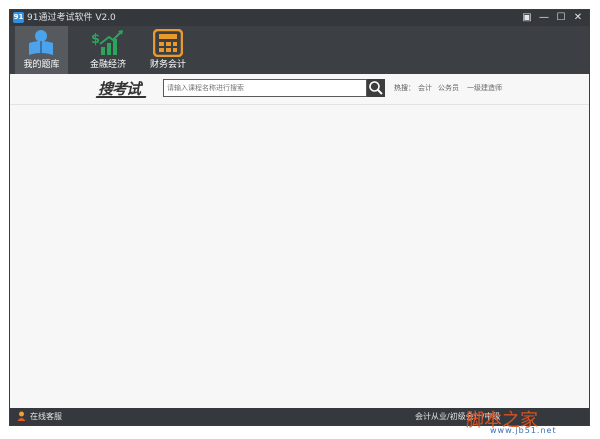 This screenshot has height=439, width=600. What do you see at coordinates (544, 18) in the screenshot?
I see `minimize-button: —` at bounding box center [544, 18].